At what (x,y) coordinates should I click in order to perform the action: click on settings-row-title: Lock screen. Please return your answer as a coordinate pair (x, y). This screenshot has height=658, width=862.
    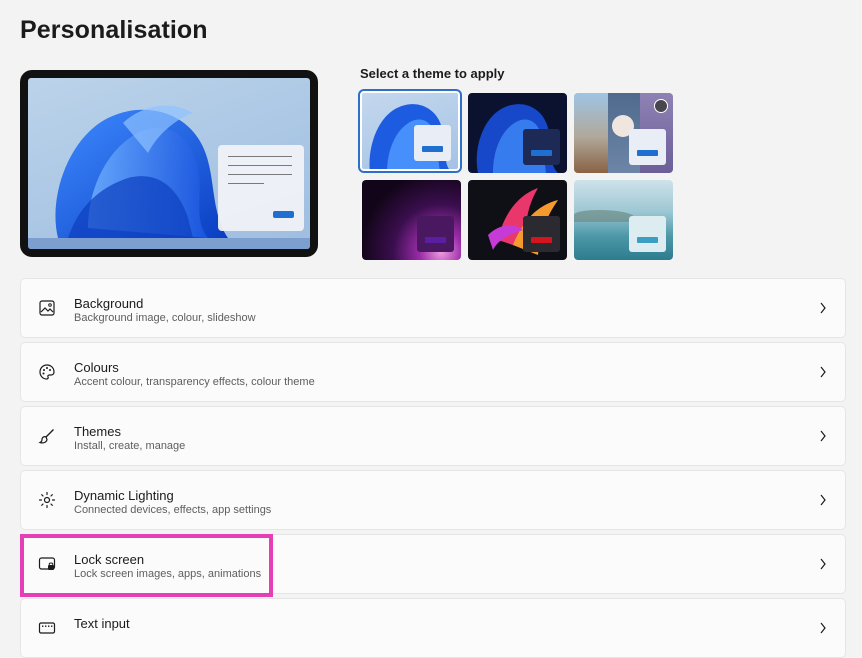
    Looking at the image, I should click on (109, 559).